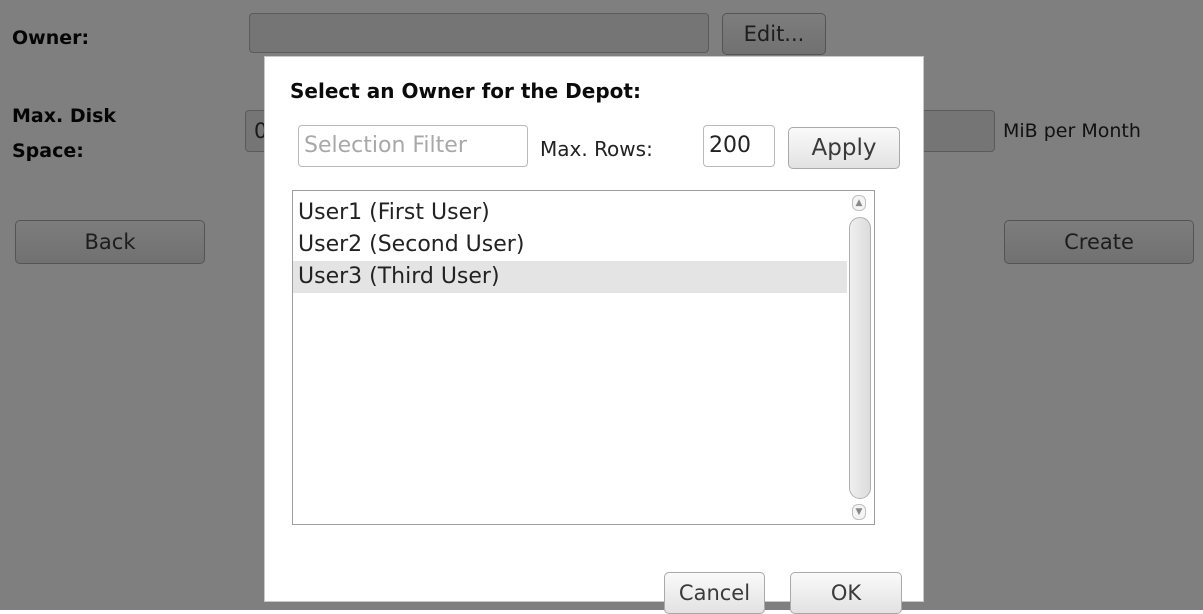  I want to click on list-item: User2 (Second User), so click(570, 245).